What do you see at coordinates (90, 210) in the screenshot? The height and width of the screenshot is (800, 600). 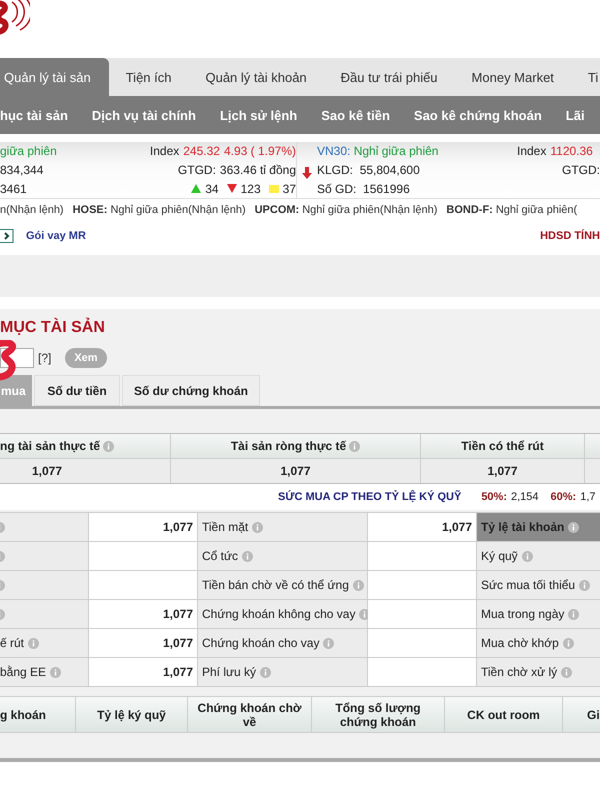 I see `exchange-name: HOSE:` at bounding box center [90, 210].